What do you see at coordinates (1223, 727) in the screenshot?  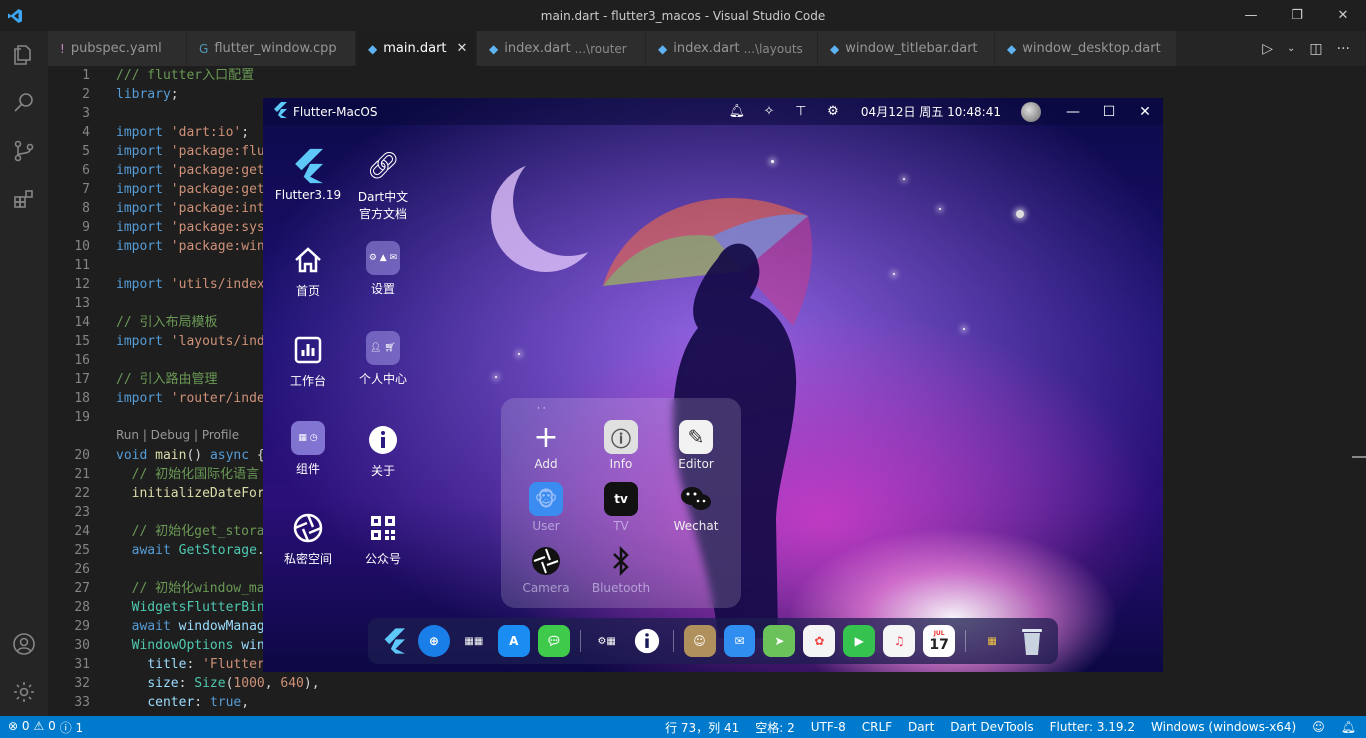 I see `device-selector: Windows (windows-x64)` at bounding box center [1223, 727].